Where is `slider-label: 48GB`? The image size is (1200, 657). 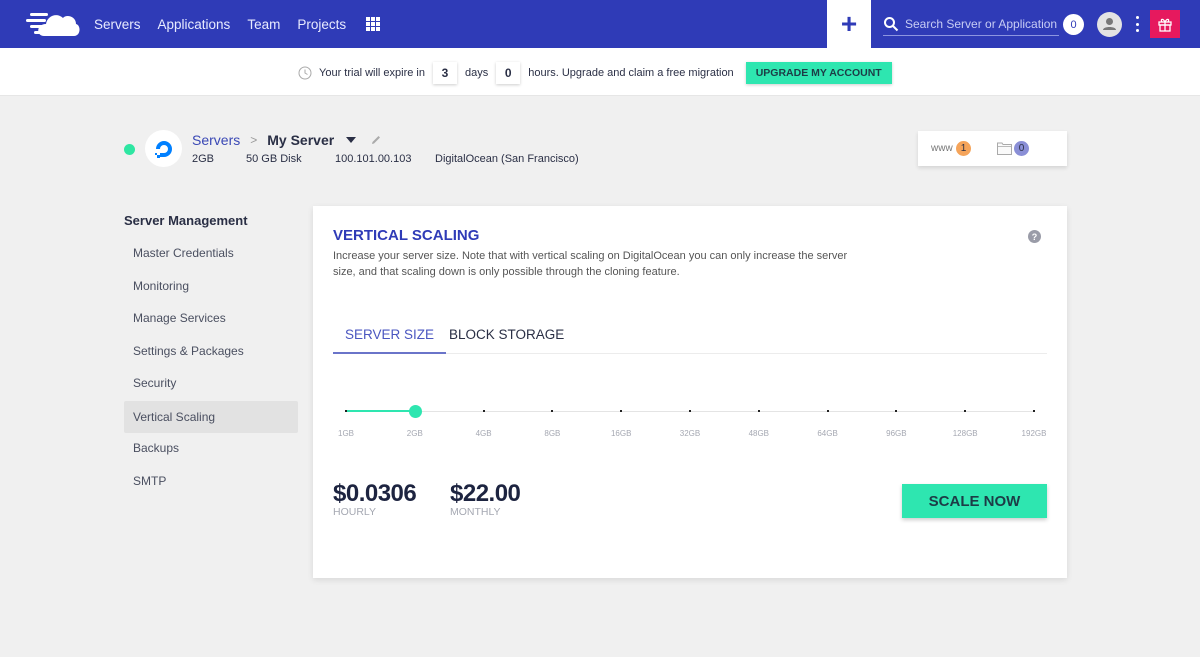
slider-label: 48GB is located at coordinates (759, 433).